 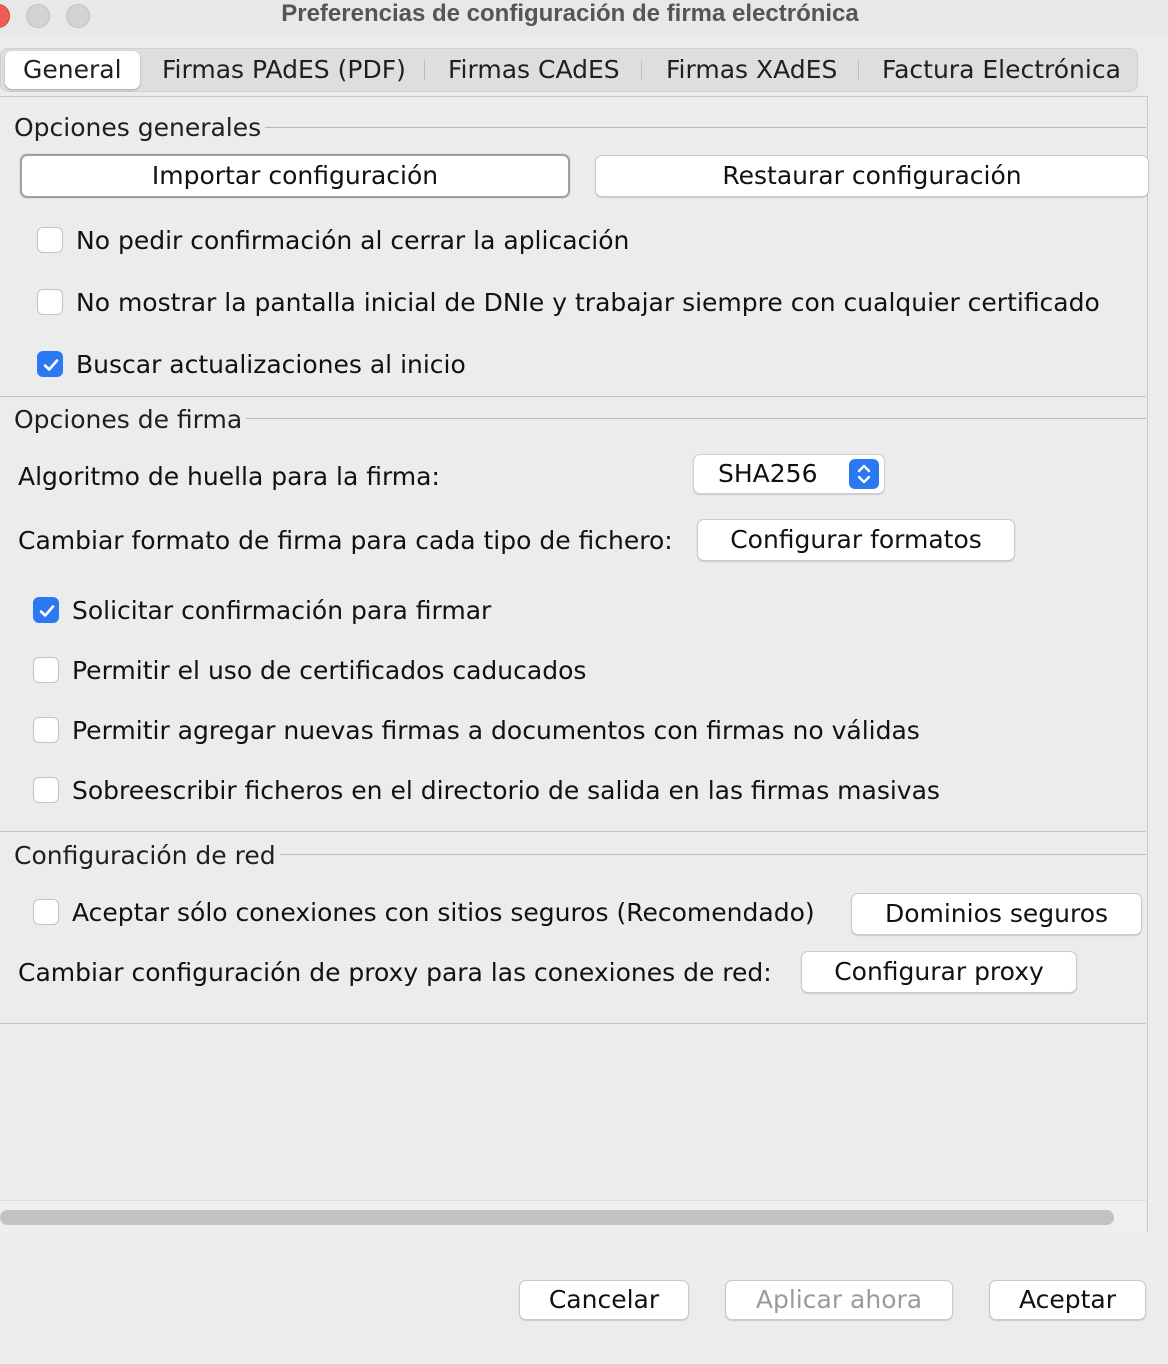 What do you see at coordinates (138, 128) in the screenshot?
I see `group-title-general: Opciones generales` at bounding box center [138, 128].